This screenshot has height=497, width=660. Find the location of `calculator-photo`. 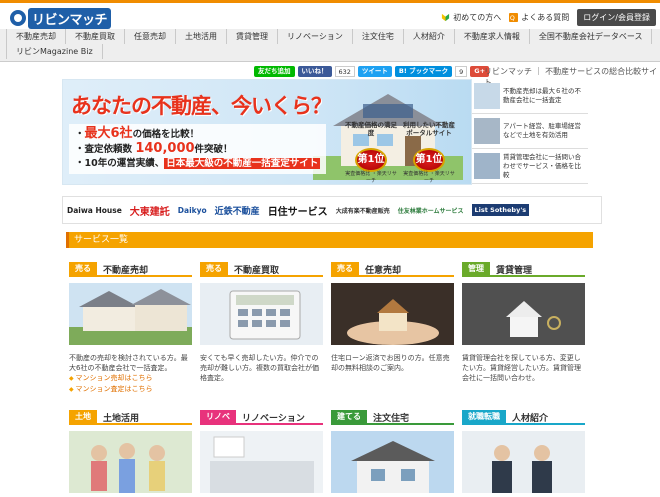

calculator-photo is located at coordinates (261, 314).